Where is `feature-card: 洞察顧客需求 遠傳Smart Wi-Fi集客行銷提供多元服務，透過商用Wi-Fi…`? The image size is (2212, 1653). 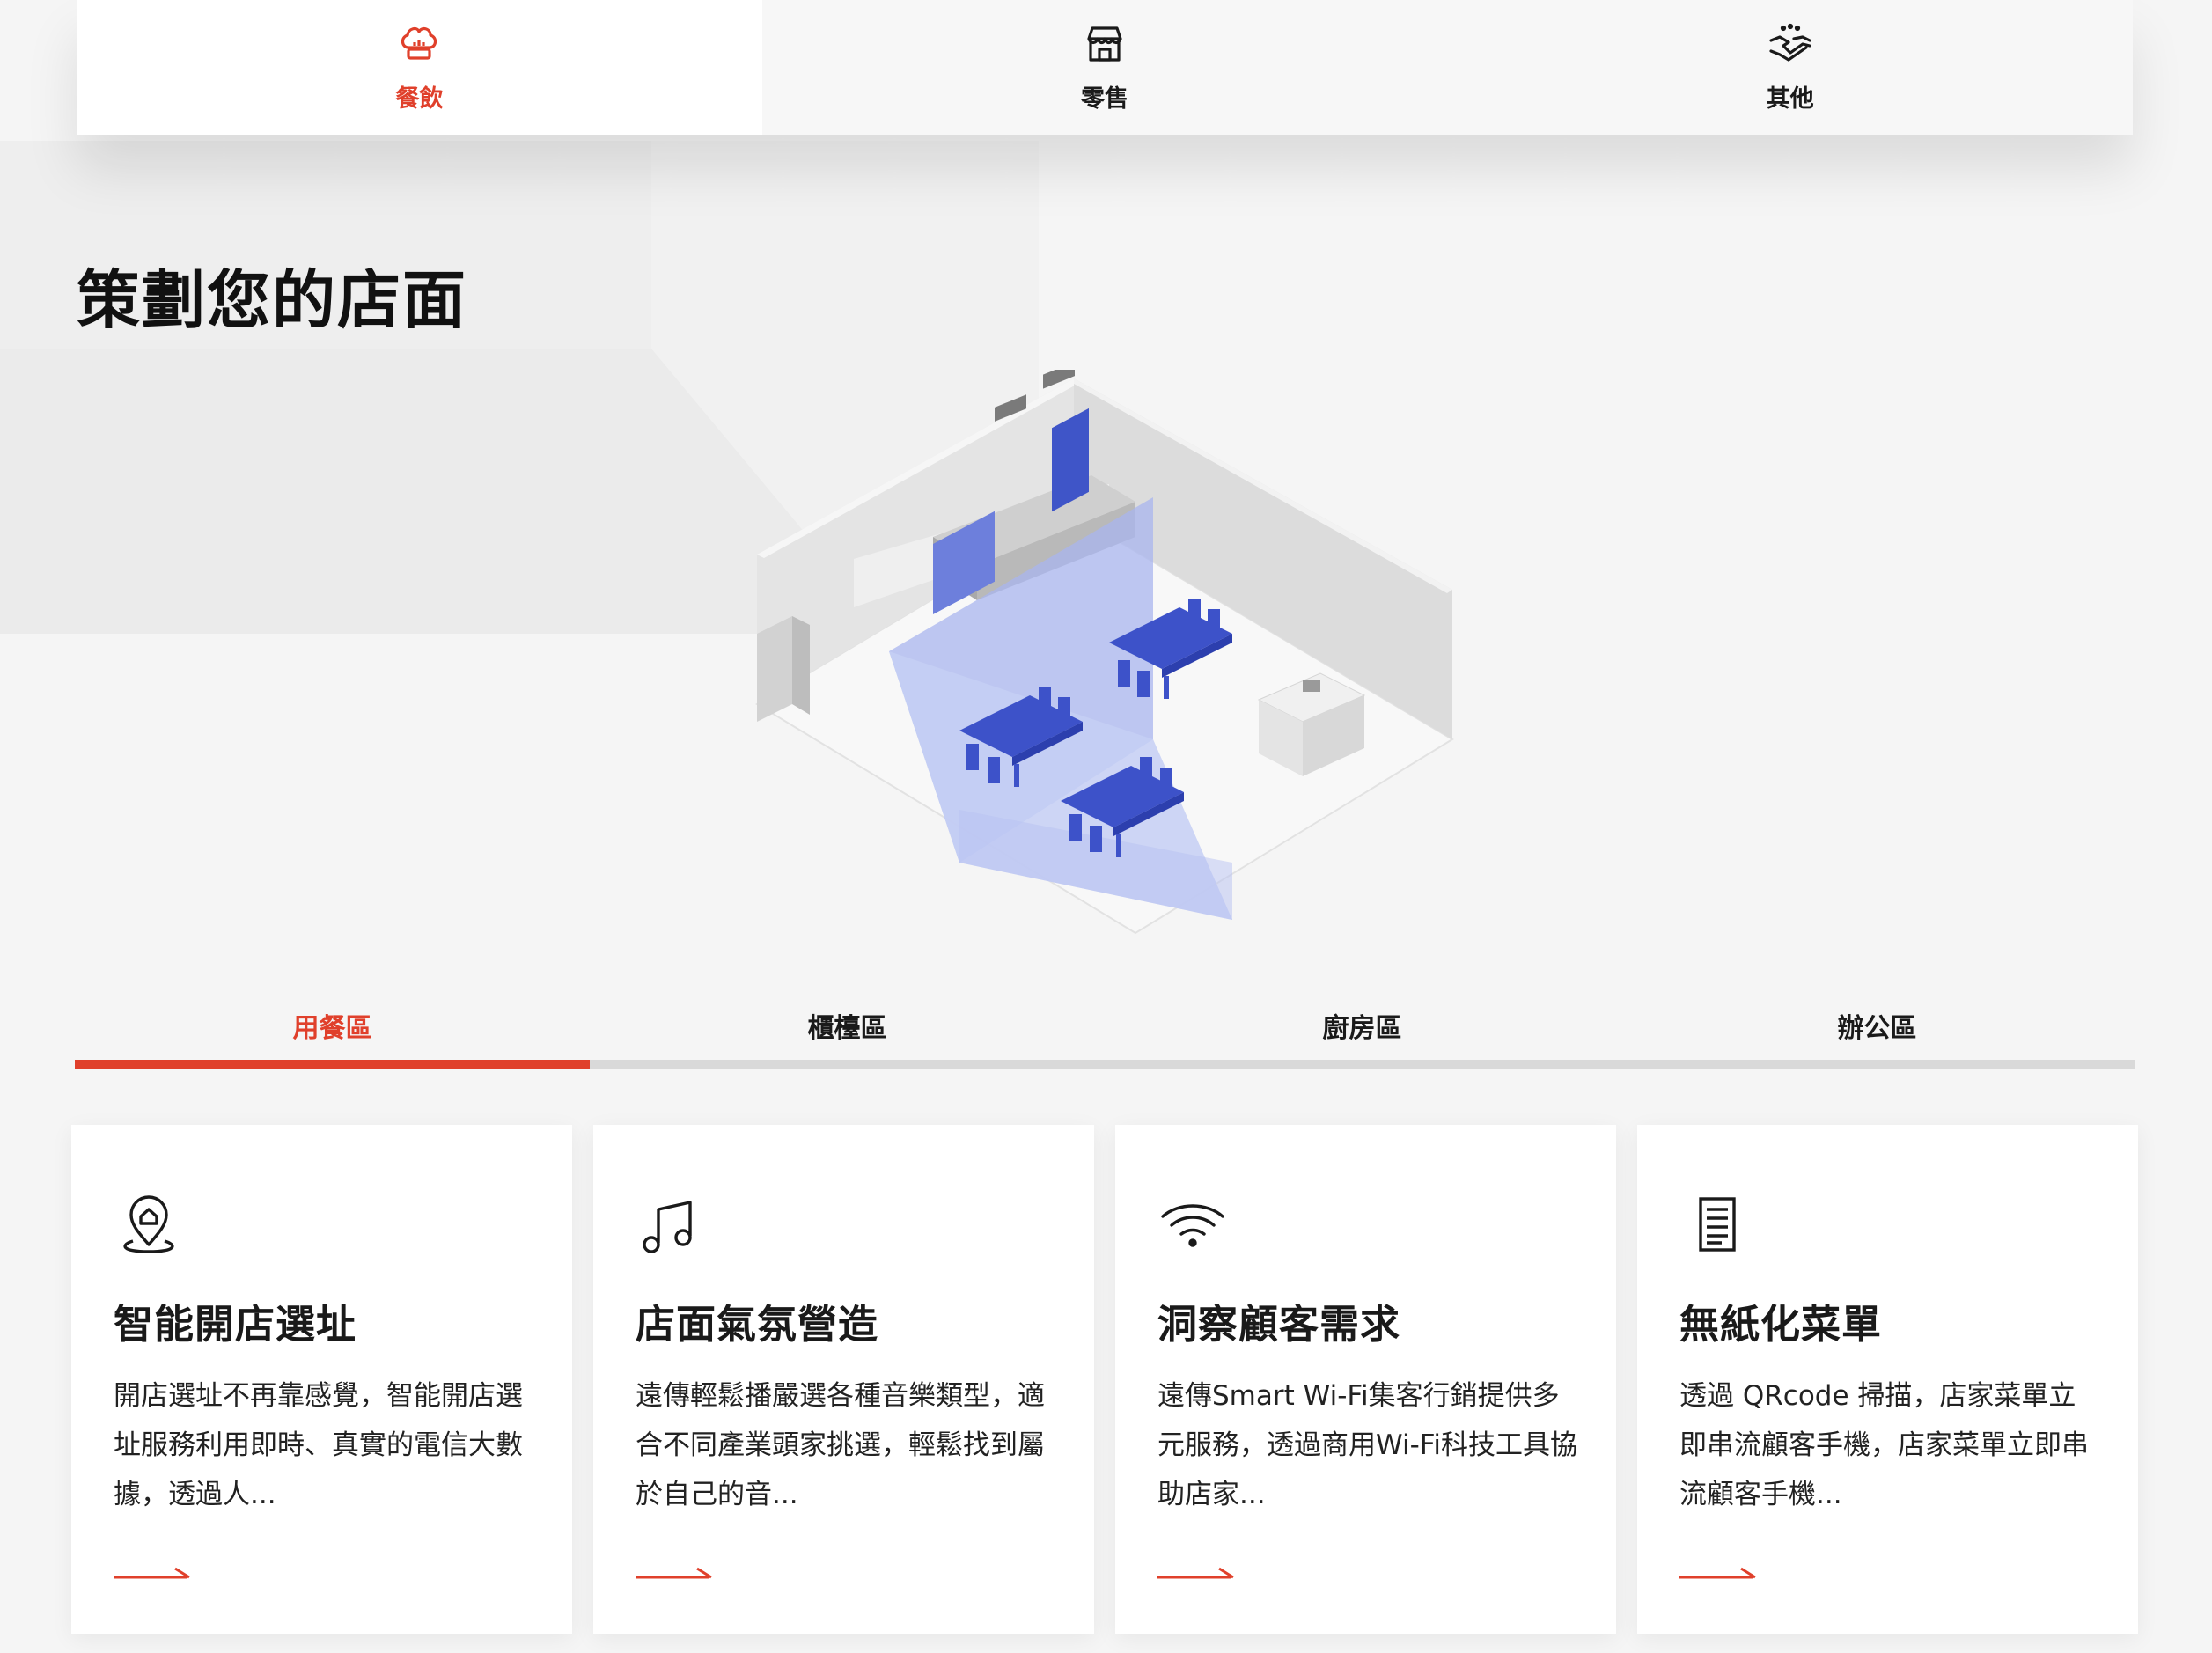 feature-card: 洞察顧客需求 遠傳Smart Wi-Fi集客行銷提供多元服務，透過商用Wi-Fi… is located at coordinates (1366, 1379).